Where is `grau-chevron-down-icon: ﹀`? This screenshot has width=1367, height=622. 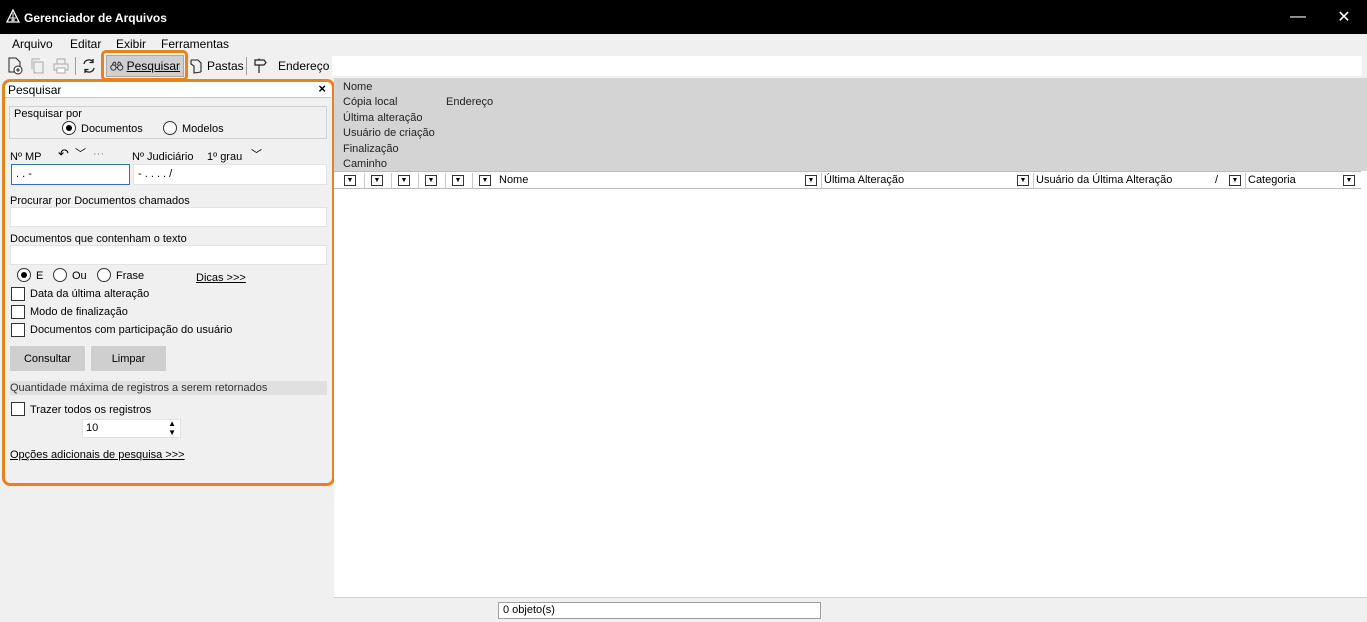
grau-chevron-down-icon: ﹀ is located at coordinates (256, 154).